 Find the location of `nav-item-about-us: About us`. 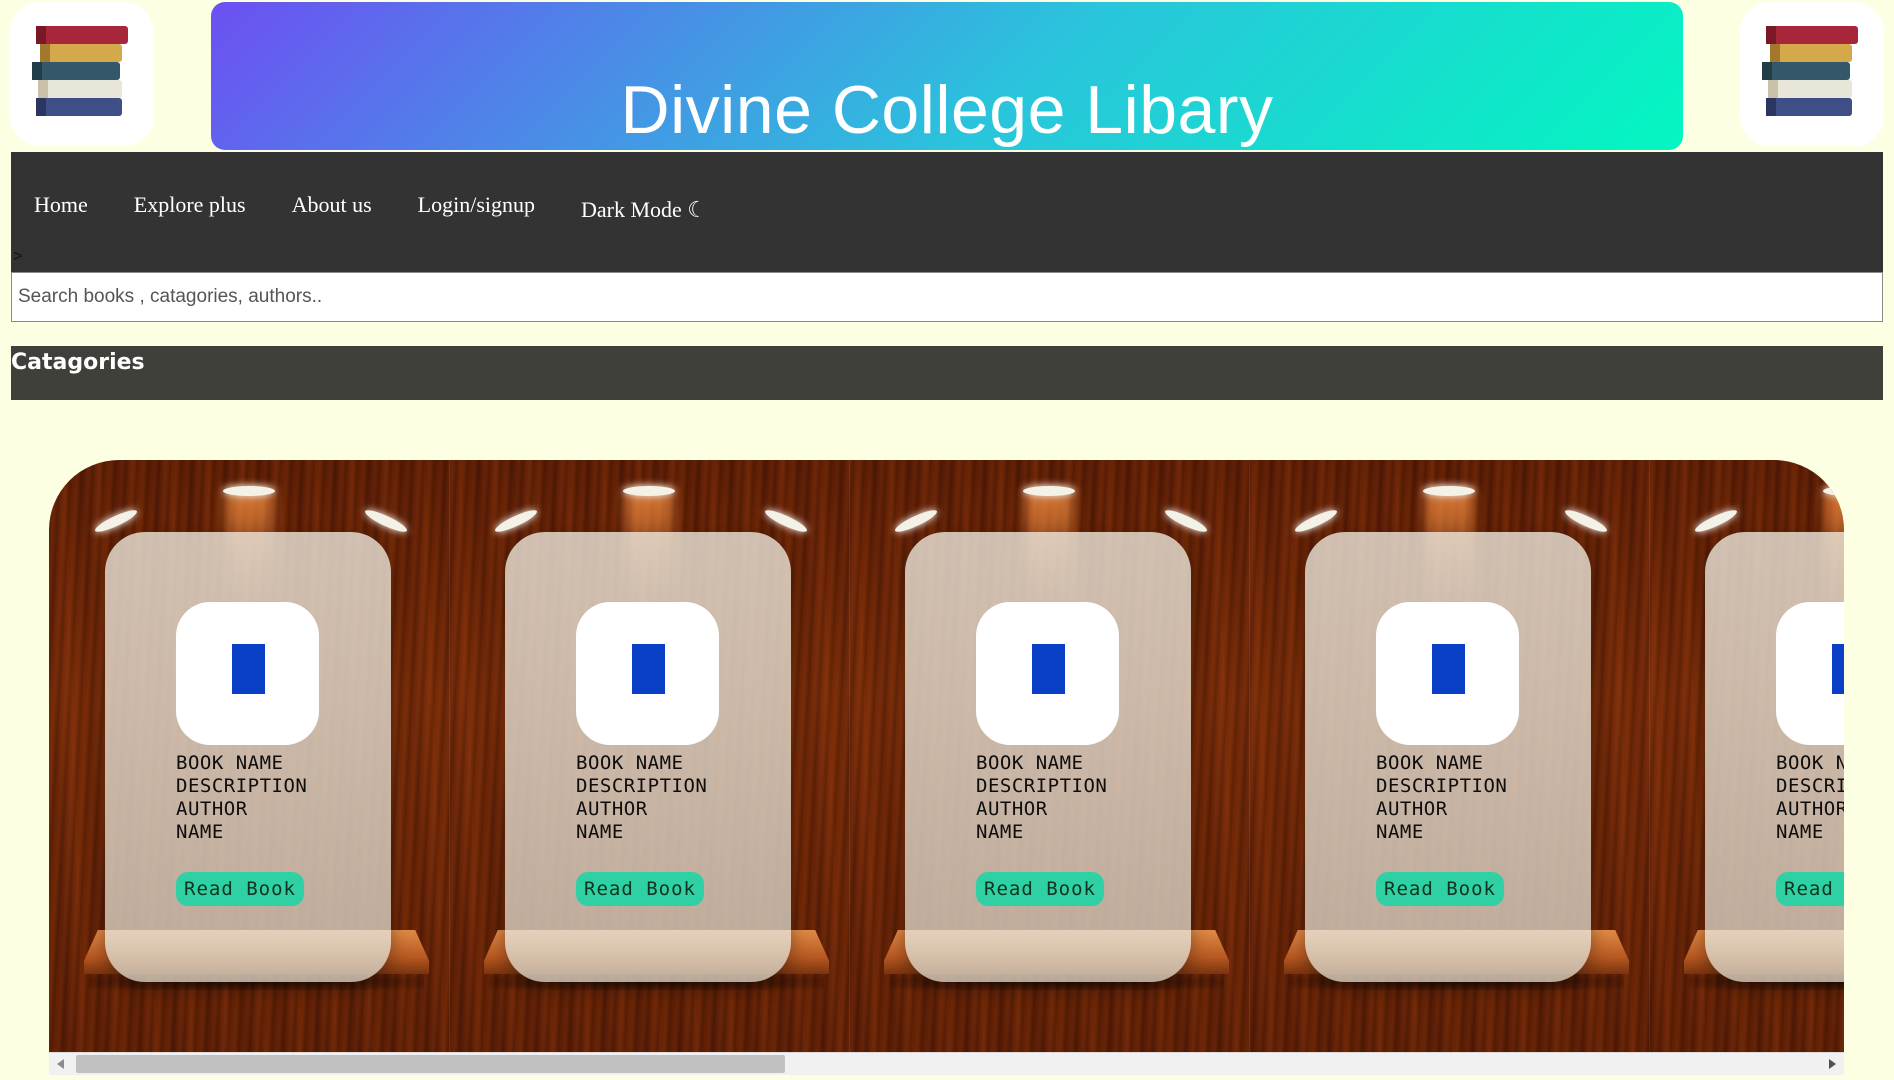

nav-item-about-us: About us is located at coordinates (332, 207).